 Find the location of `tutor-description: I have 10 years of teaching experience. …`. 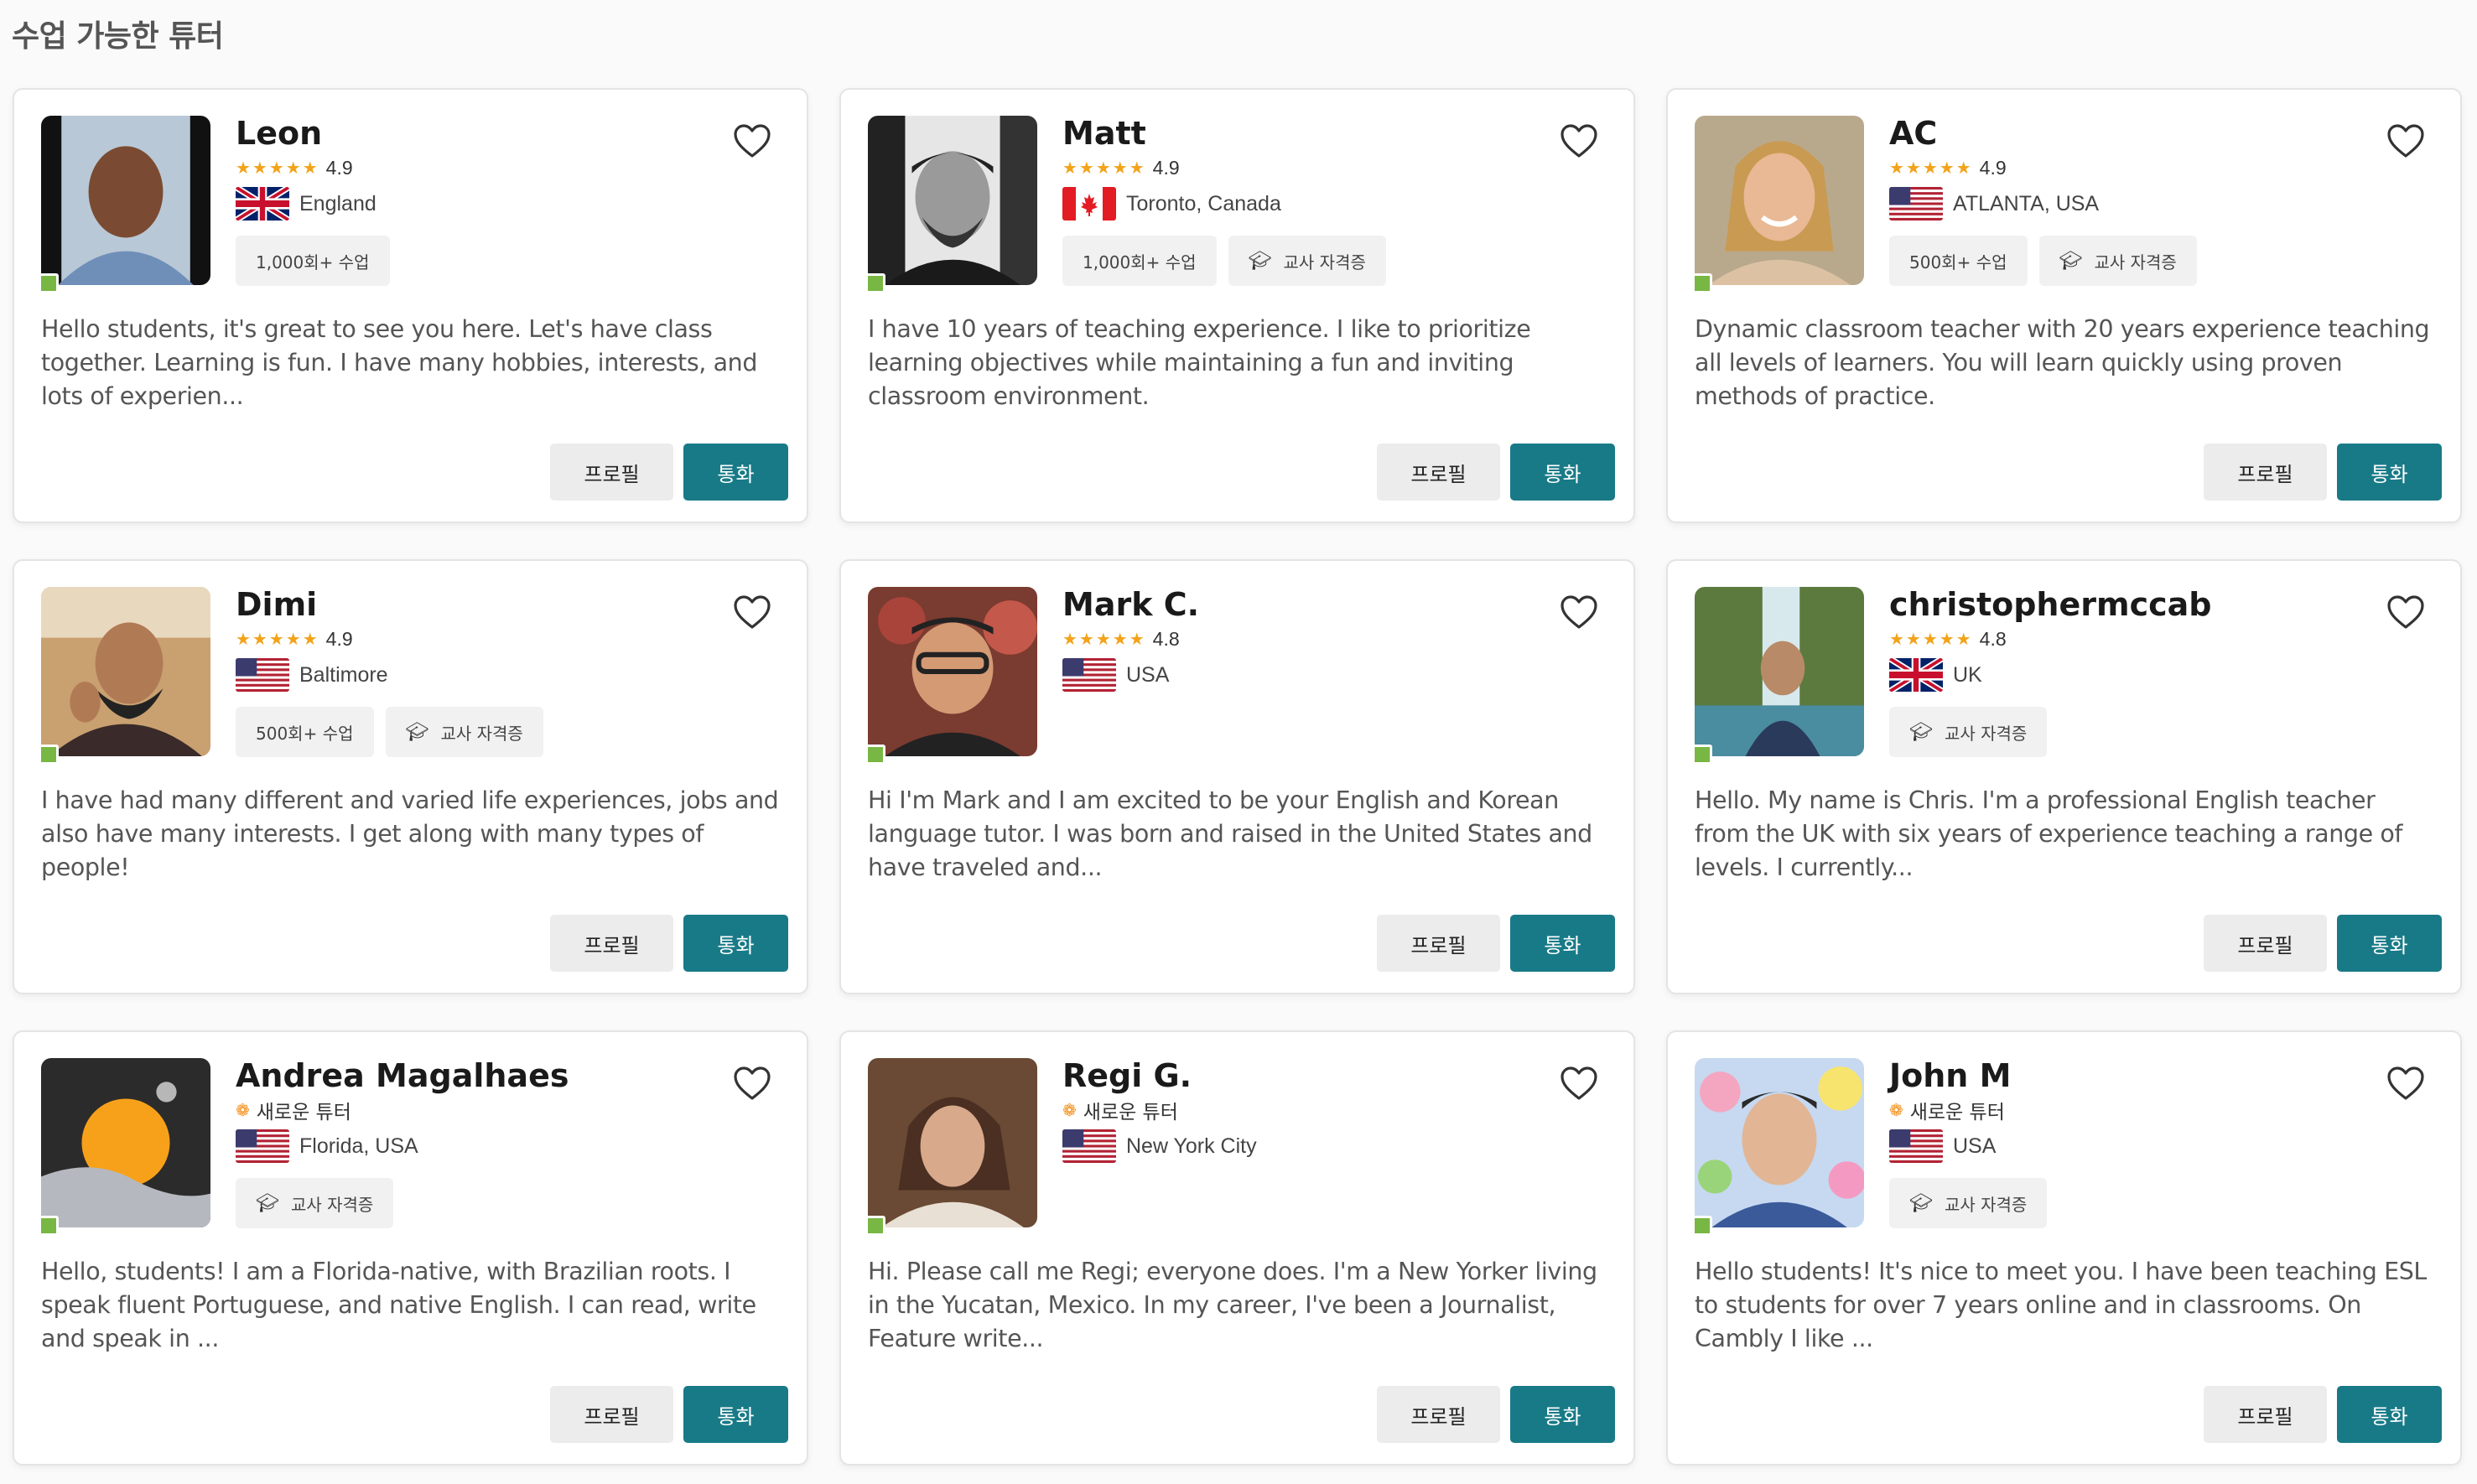

tutor-description: I have 10 years of teaching experience. … is located at coordinates (1199, 362).